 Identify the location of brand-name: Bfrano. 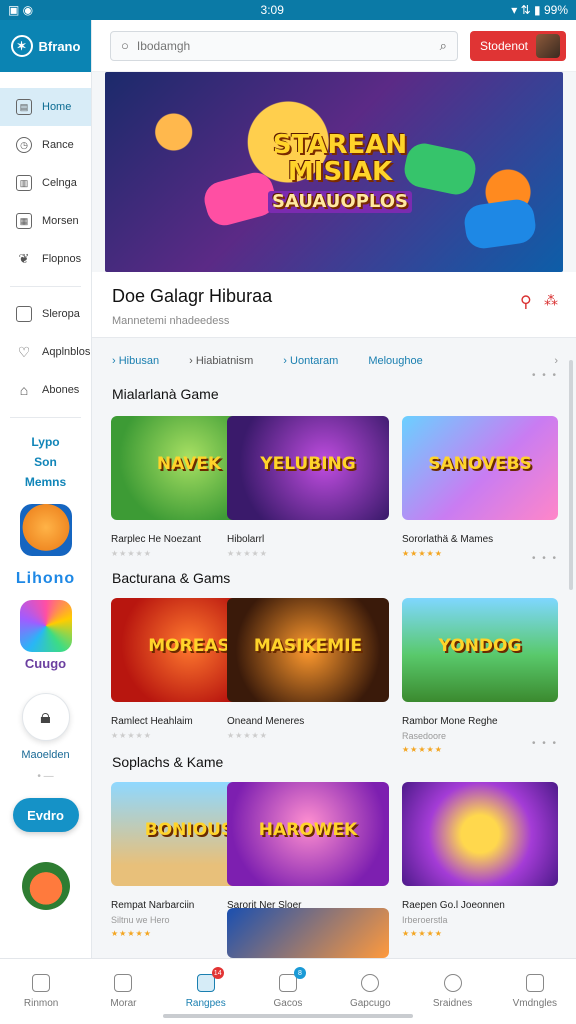
(59, 46).